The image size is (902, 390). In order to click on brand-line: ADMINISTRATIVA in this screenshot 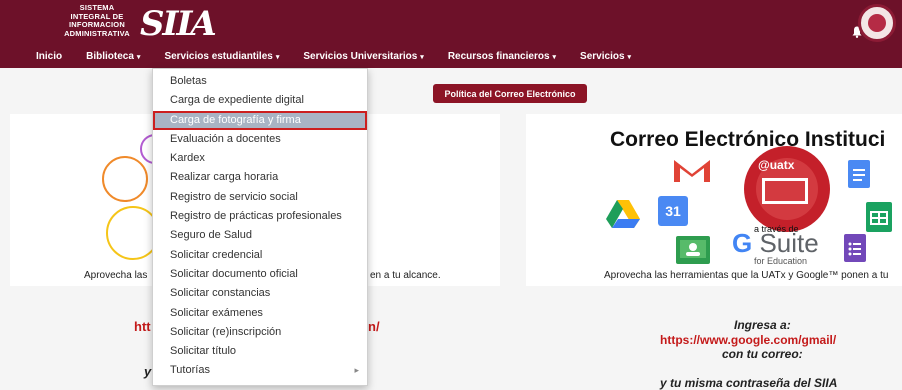, I will do `click(97, 33)`.